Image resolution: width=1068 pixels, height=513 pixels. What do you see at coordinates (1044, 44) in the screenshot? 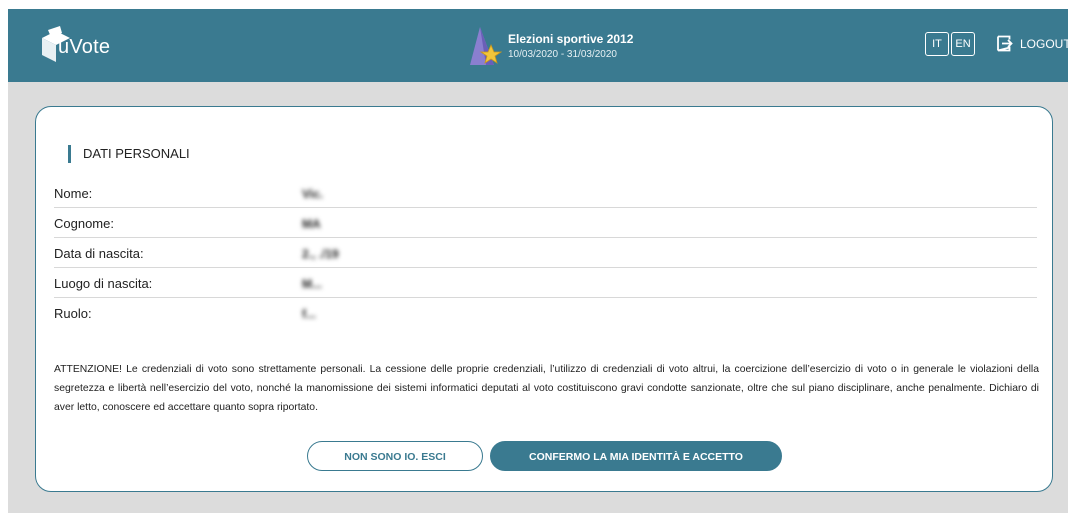
I see `logout-label: LOGOUT` at bounding box center [1044, 44].